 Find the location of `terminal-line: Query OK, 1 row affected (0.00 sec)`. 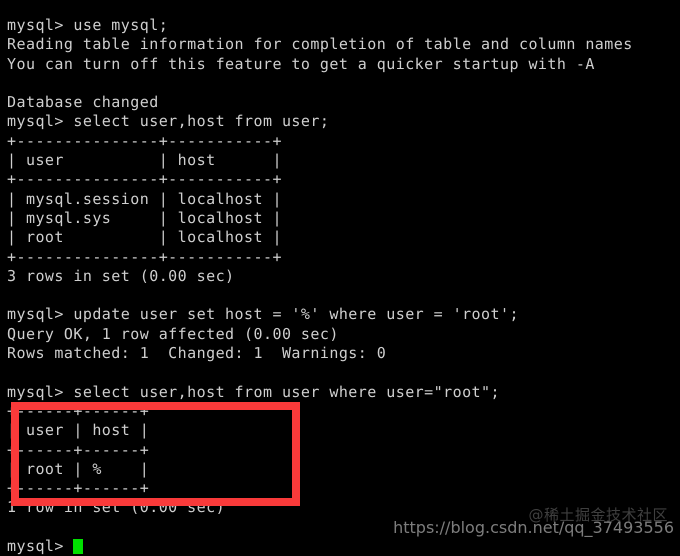

terminal-line: Query OK, 1 row affected (0.00 sec) is located at coordinates (173, 333).